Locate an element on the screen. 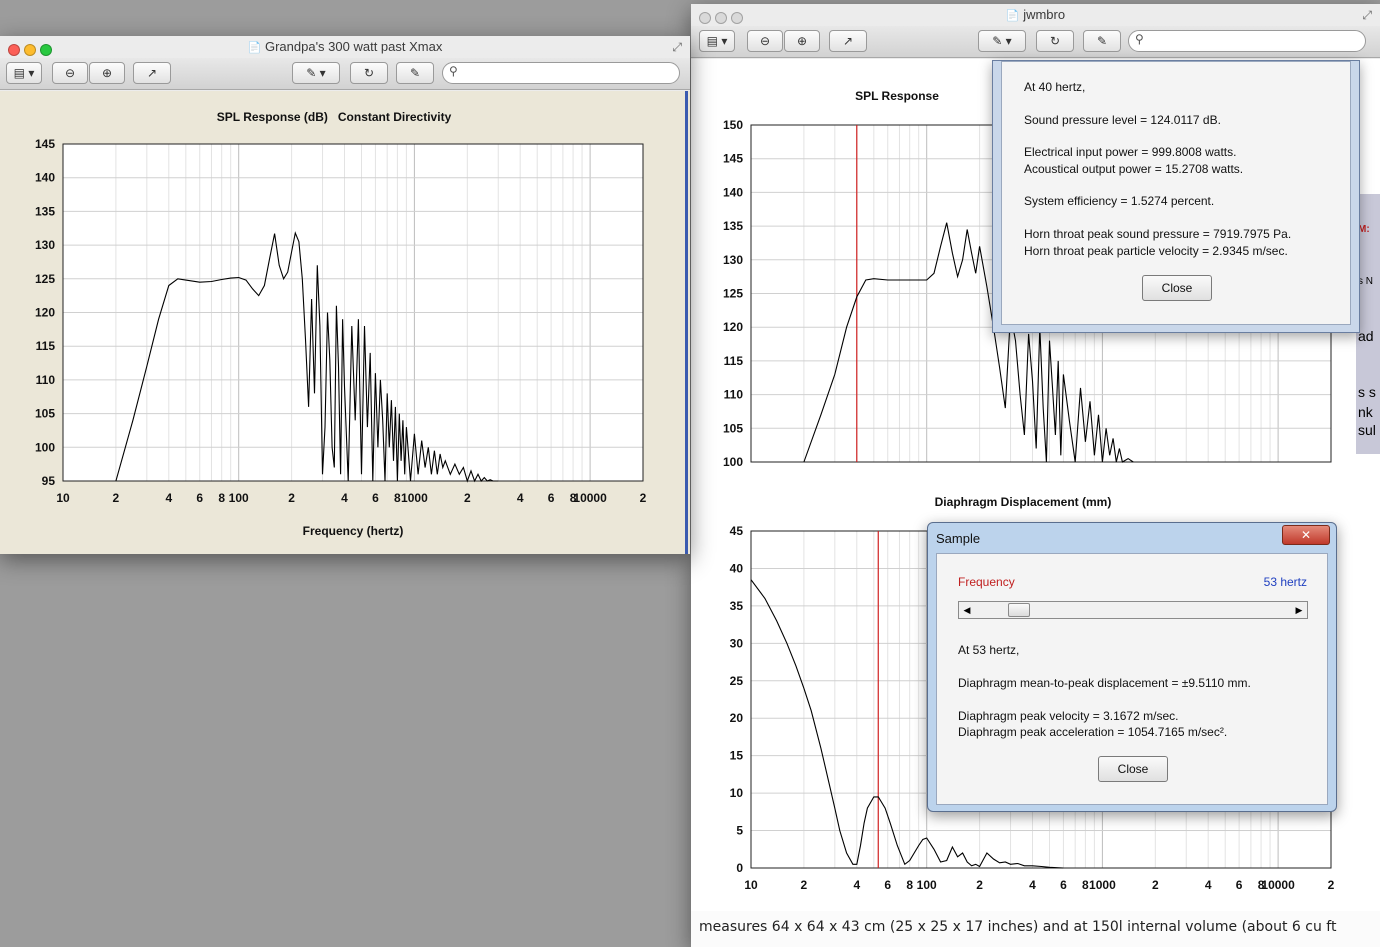 This screenshot has width=1380, height=947. sample-close-button: Close is located at coordinates (1133, 769).